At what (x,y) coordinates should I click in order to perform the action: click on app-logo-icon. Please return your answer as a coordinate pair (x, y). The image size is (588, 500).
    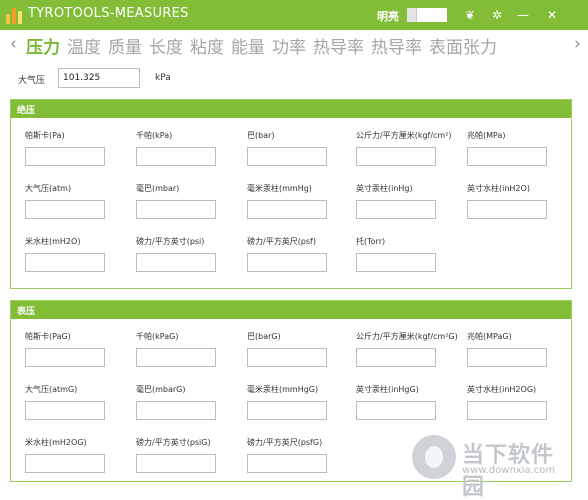
    Looking at the image, I should click on (14, 15).